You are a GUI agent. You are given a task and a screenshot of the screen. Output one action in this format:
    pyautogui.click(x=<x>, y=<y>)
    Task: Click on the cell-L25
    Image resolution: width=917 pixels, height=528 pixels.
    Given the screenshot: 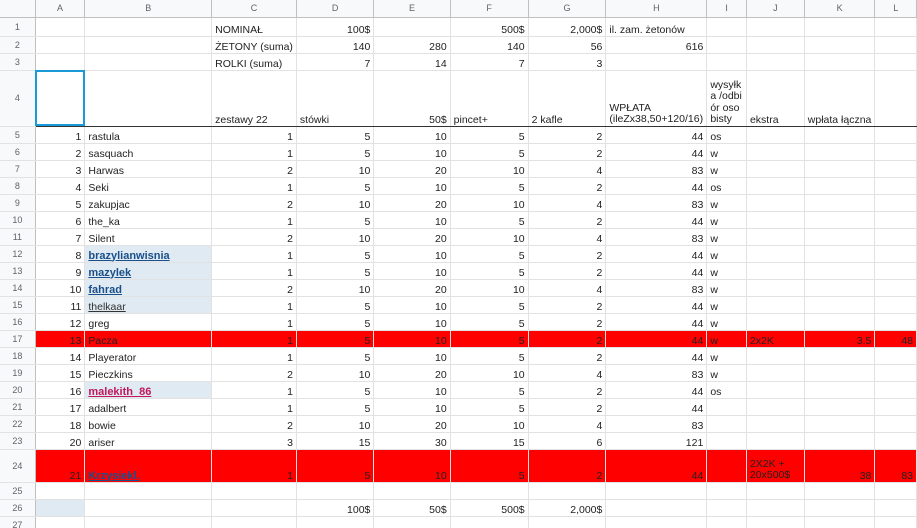 What is the action you would take?
    pyautogui.click(x=895, y=491)
    